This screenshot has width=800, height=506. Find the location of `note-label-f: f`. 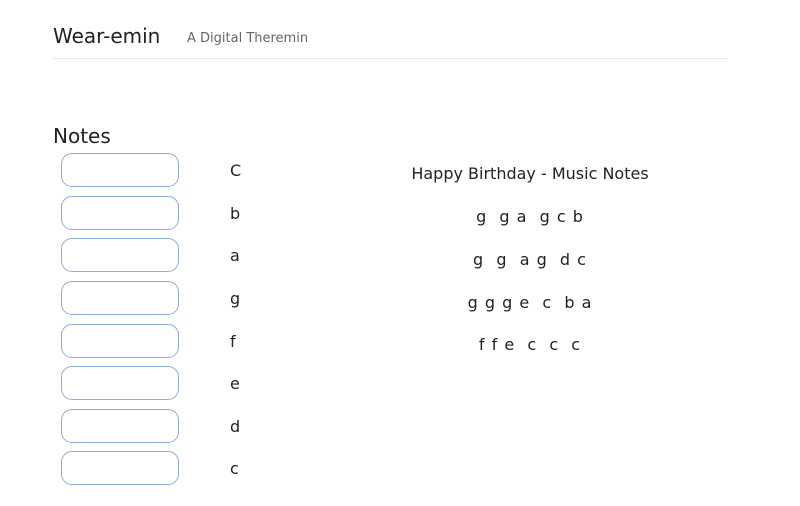

note-label-f: f is located at coordinates (233, 341).